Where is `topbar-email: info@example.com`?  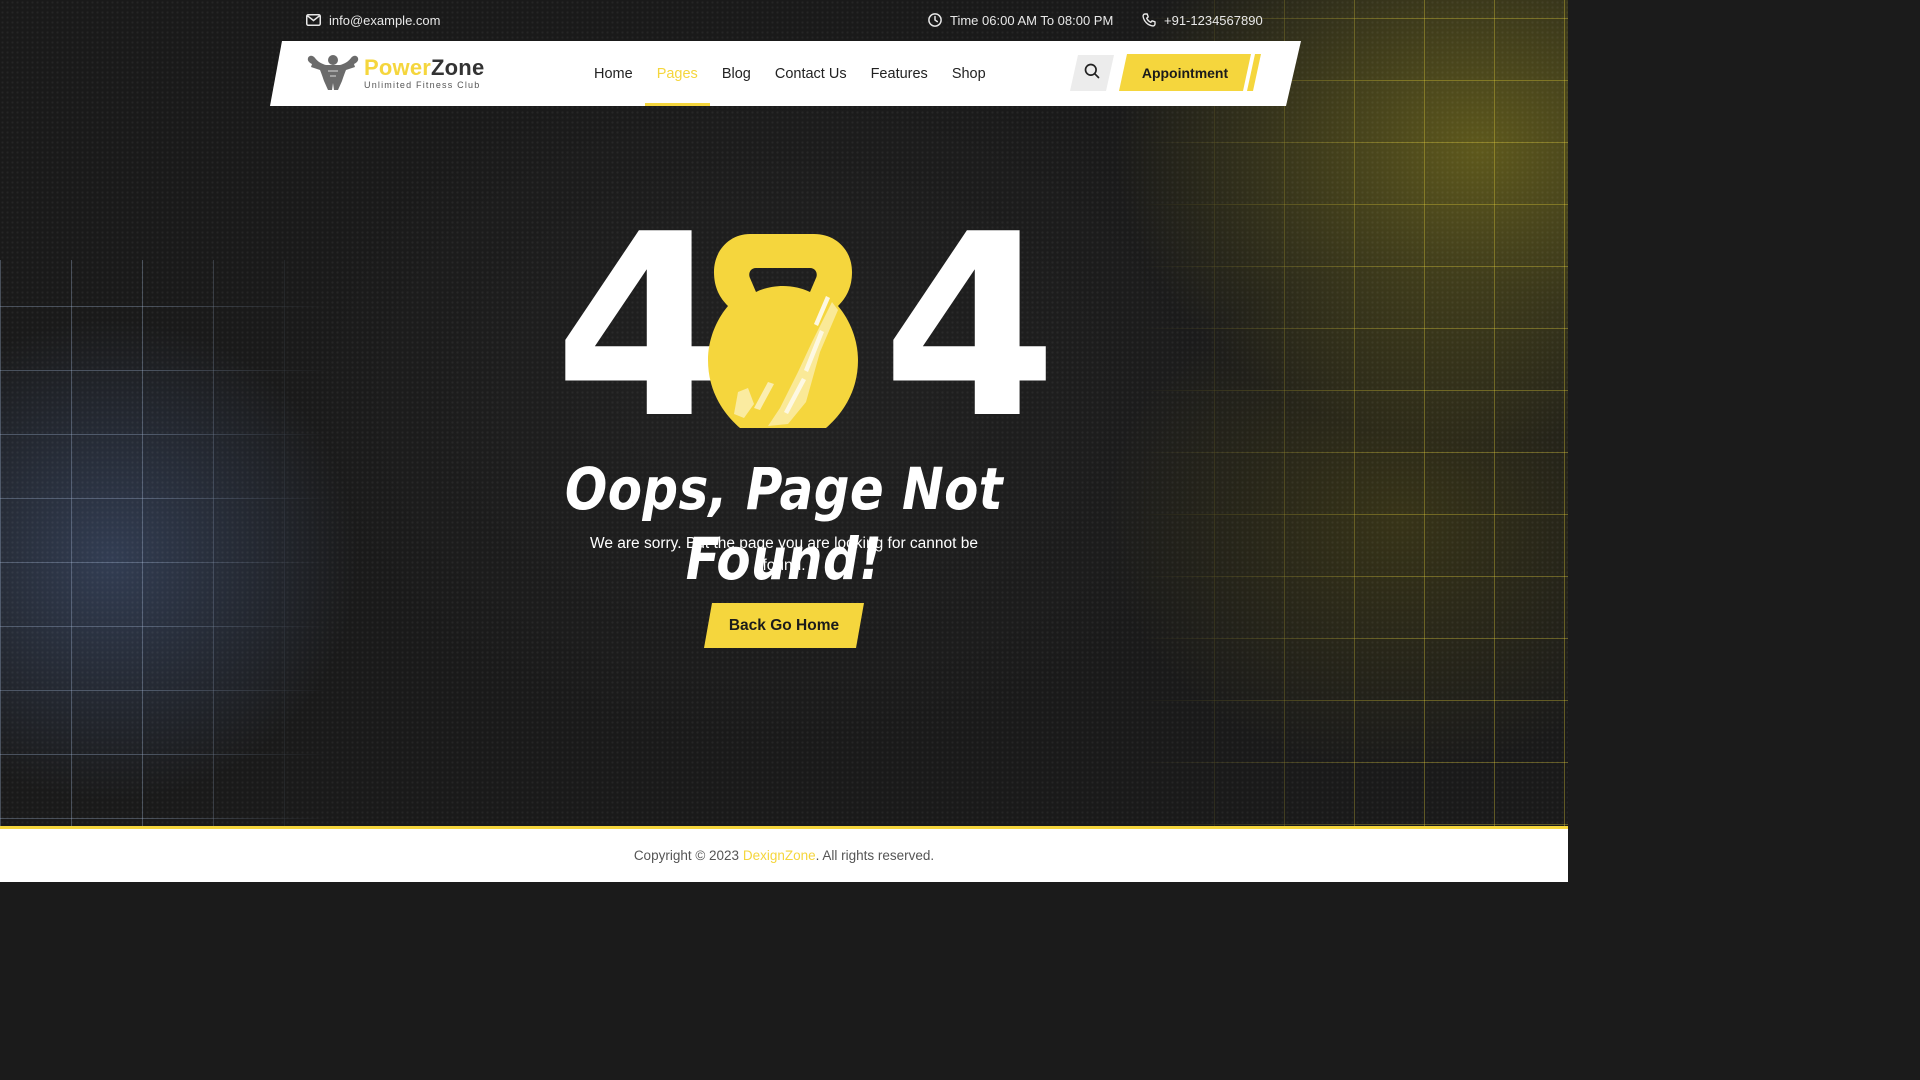 topbar-email: info@example.com is located at coordinates (373, 20).